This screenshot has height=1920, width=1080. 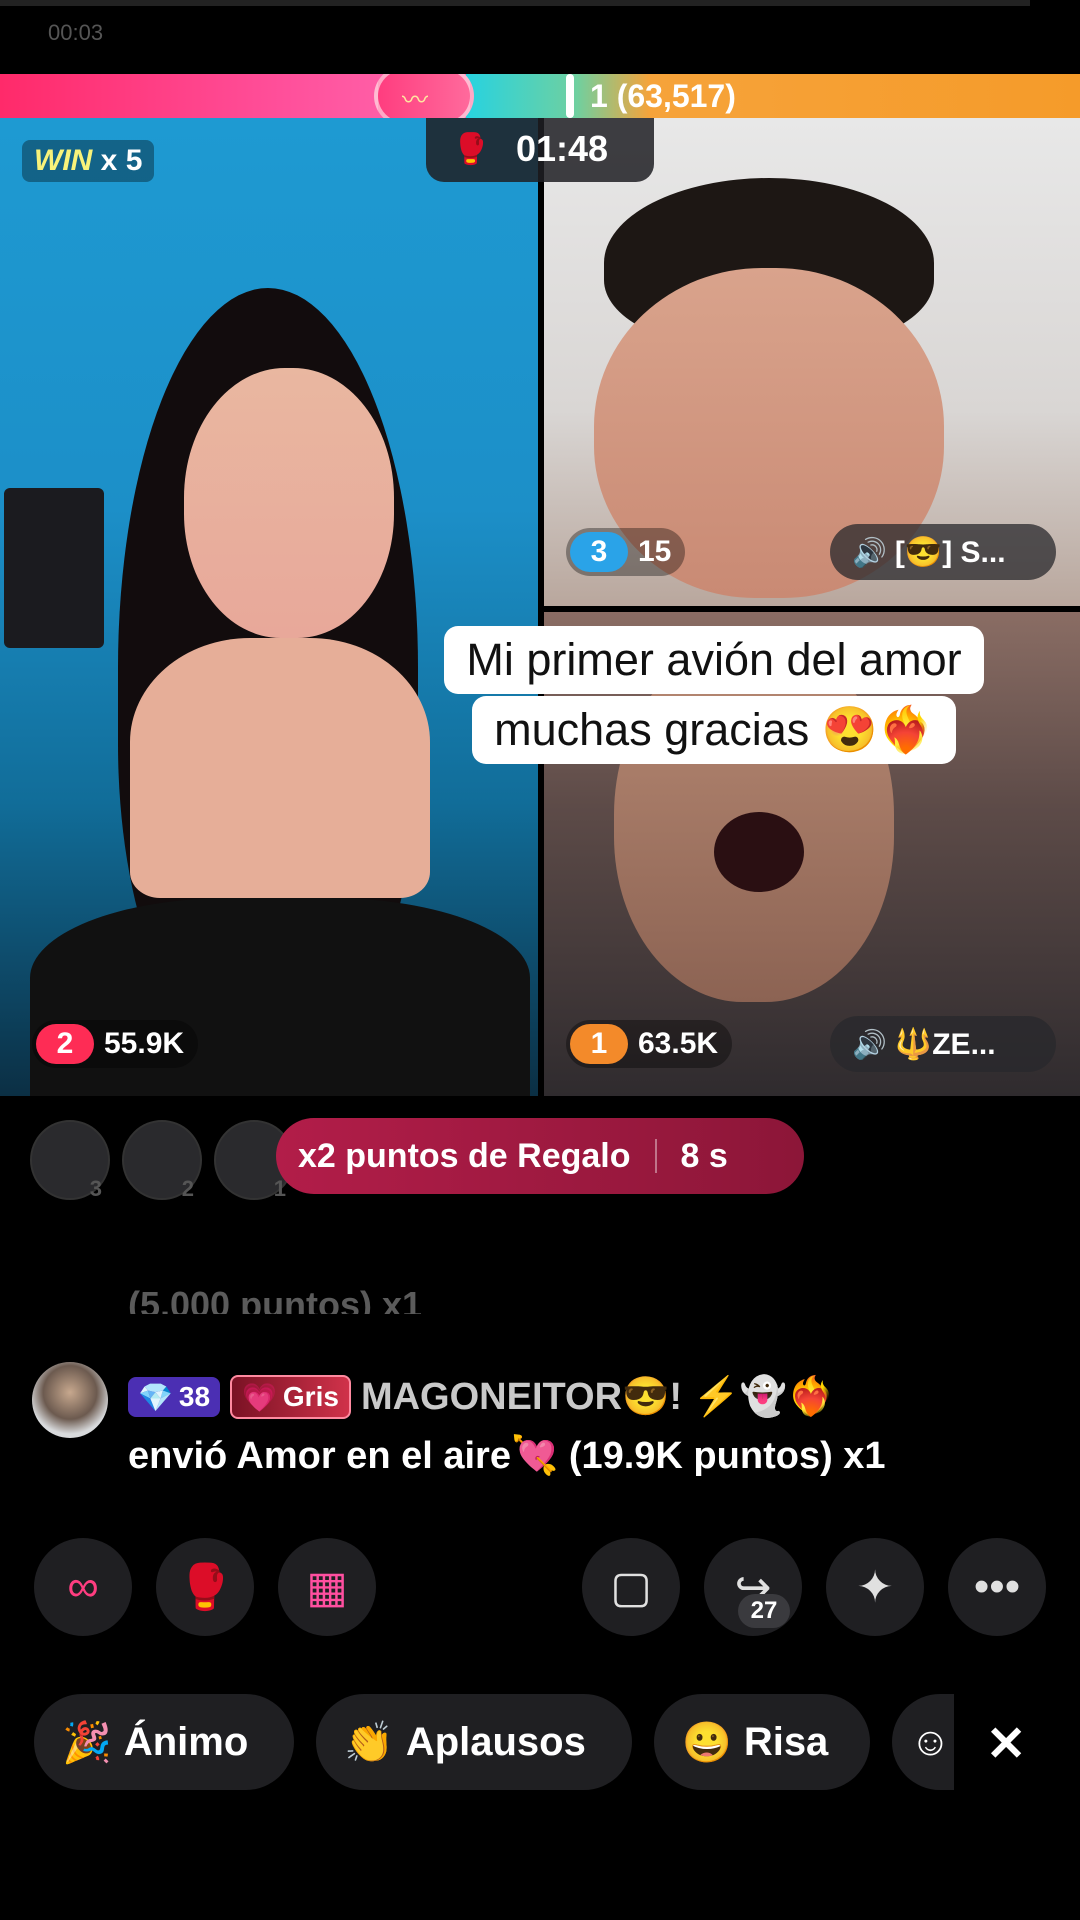 What do you see at coordinates (280, 768) in the screenshot?
I see `shoulders-shape` at bounding box center [280, 768].